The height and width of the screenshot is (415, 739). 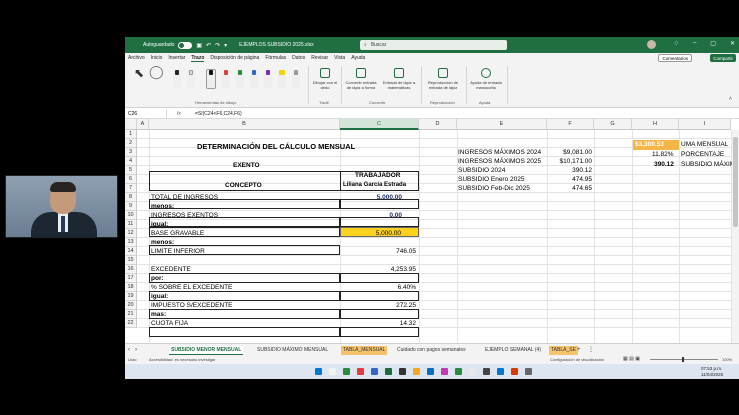 What do you see at coordinates (735, 182) in the screenshot?
I see `scrollbar-thumb` at bounding box center [735, 182].